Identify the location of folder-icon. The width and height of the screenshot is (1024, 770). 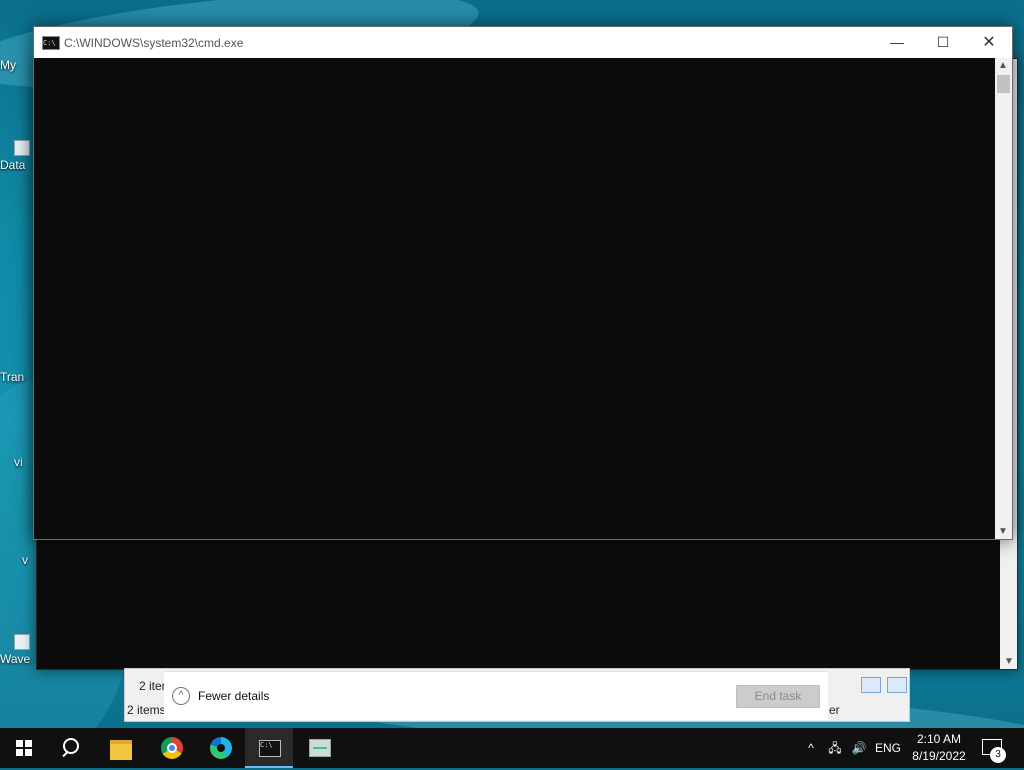
(121, 750).